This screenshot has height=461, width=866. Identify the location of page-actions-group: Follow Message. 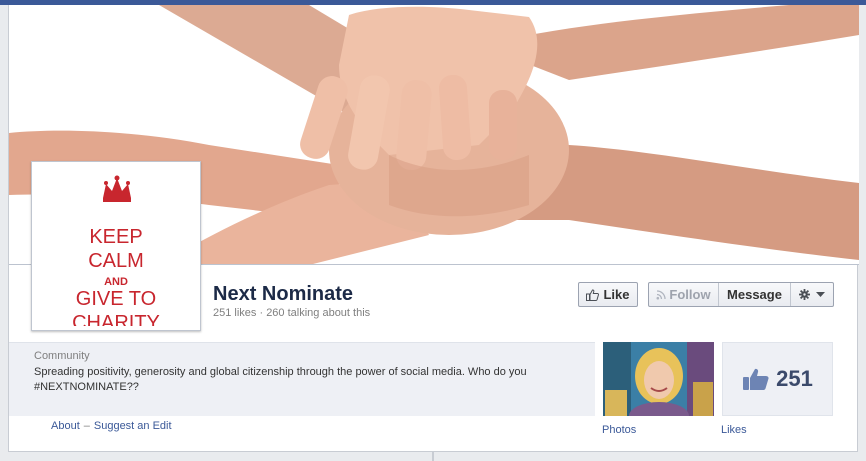
(741, 294).